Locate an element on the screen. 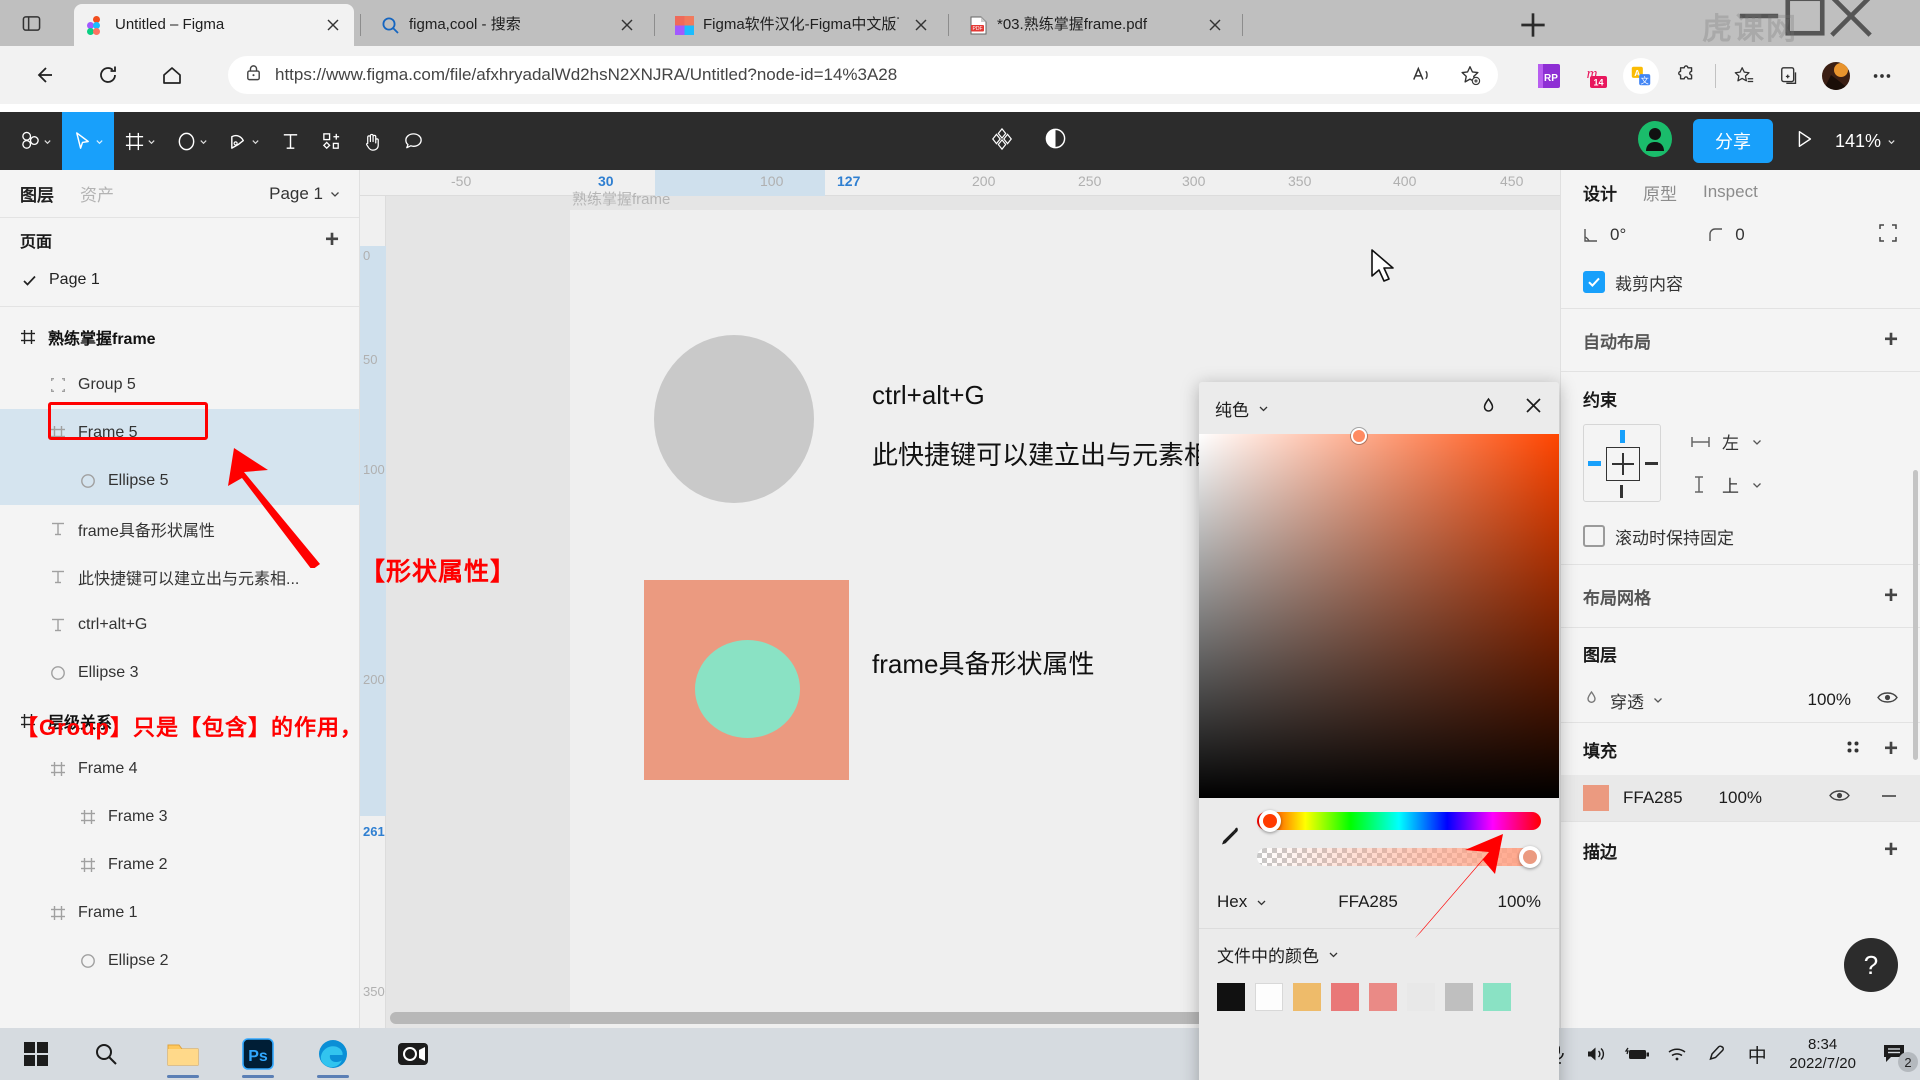  canvas-text-frame-attr: frame具备形状属性 is located at coordinates (983, 662).